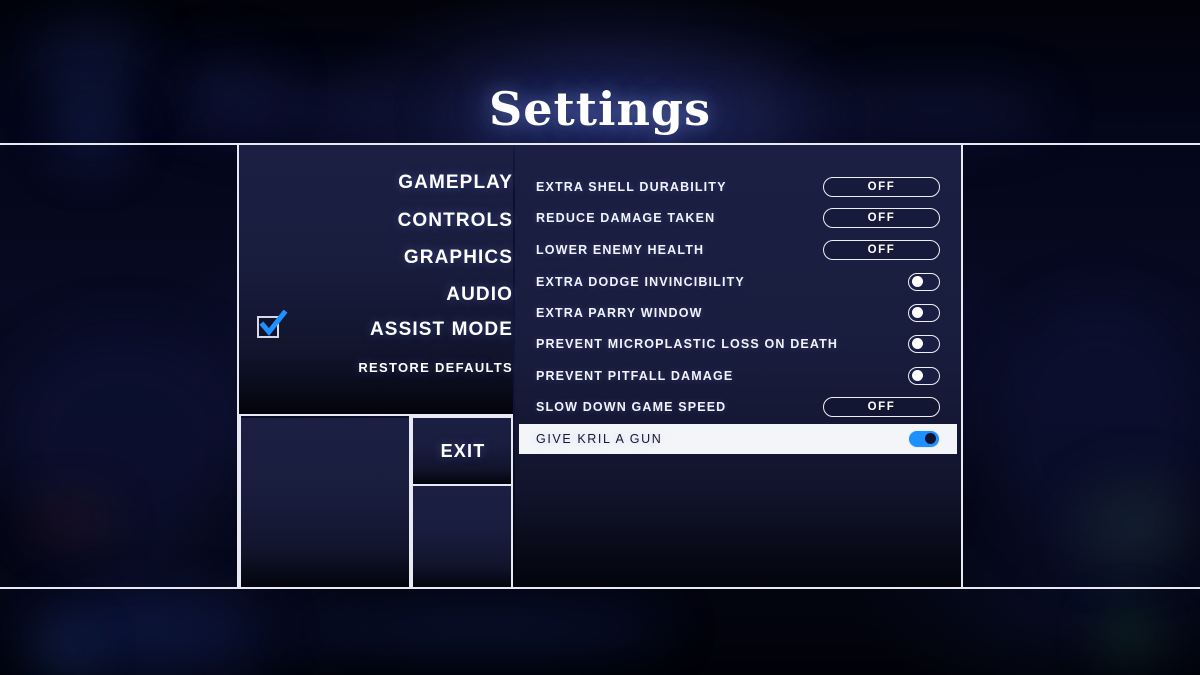 The image size is (1200, 675). What do you see at coordinates (376, 258) in the screenshot?
I see `sidebar-item-graphics: GRAPHICS` at bounding box center [376, 258].